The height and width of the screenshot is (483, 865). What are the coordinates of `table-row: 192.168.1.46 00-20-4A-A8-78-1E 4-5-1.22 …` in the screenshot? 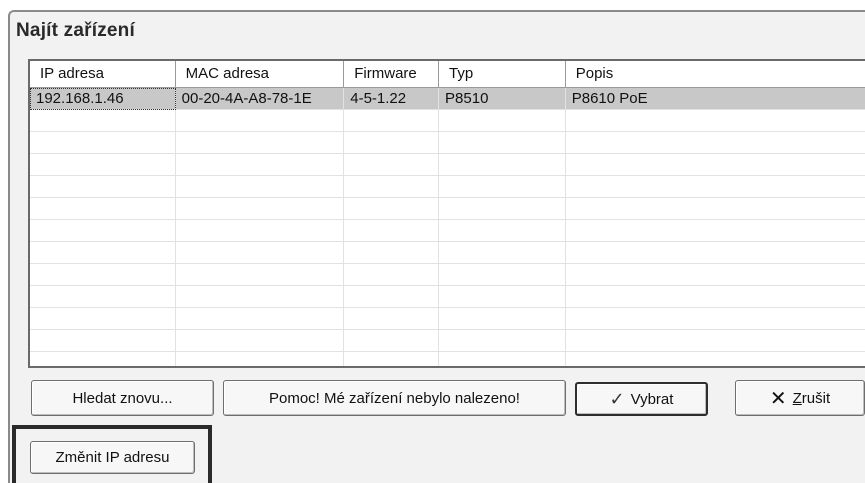 It's located at (447, 99).